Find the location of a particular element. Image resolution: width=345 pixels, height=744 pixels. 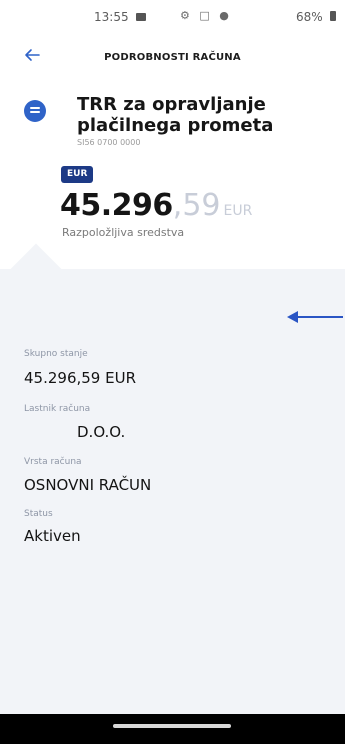

balance-decimal: ,59 is located at coordinates (196, 205).